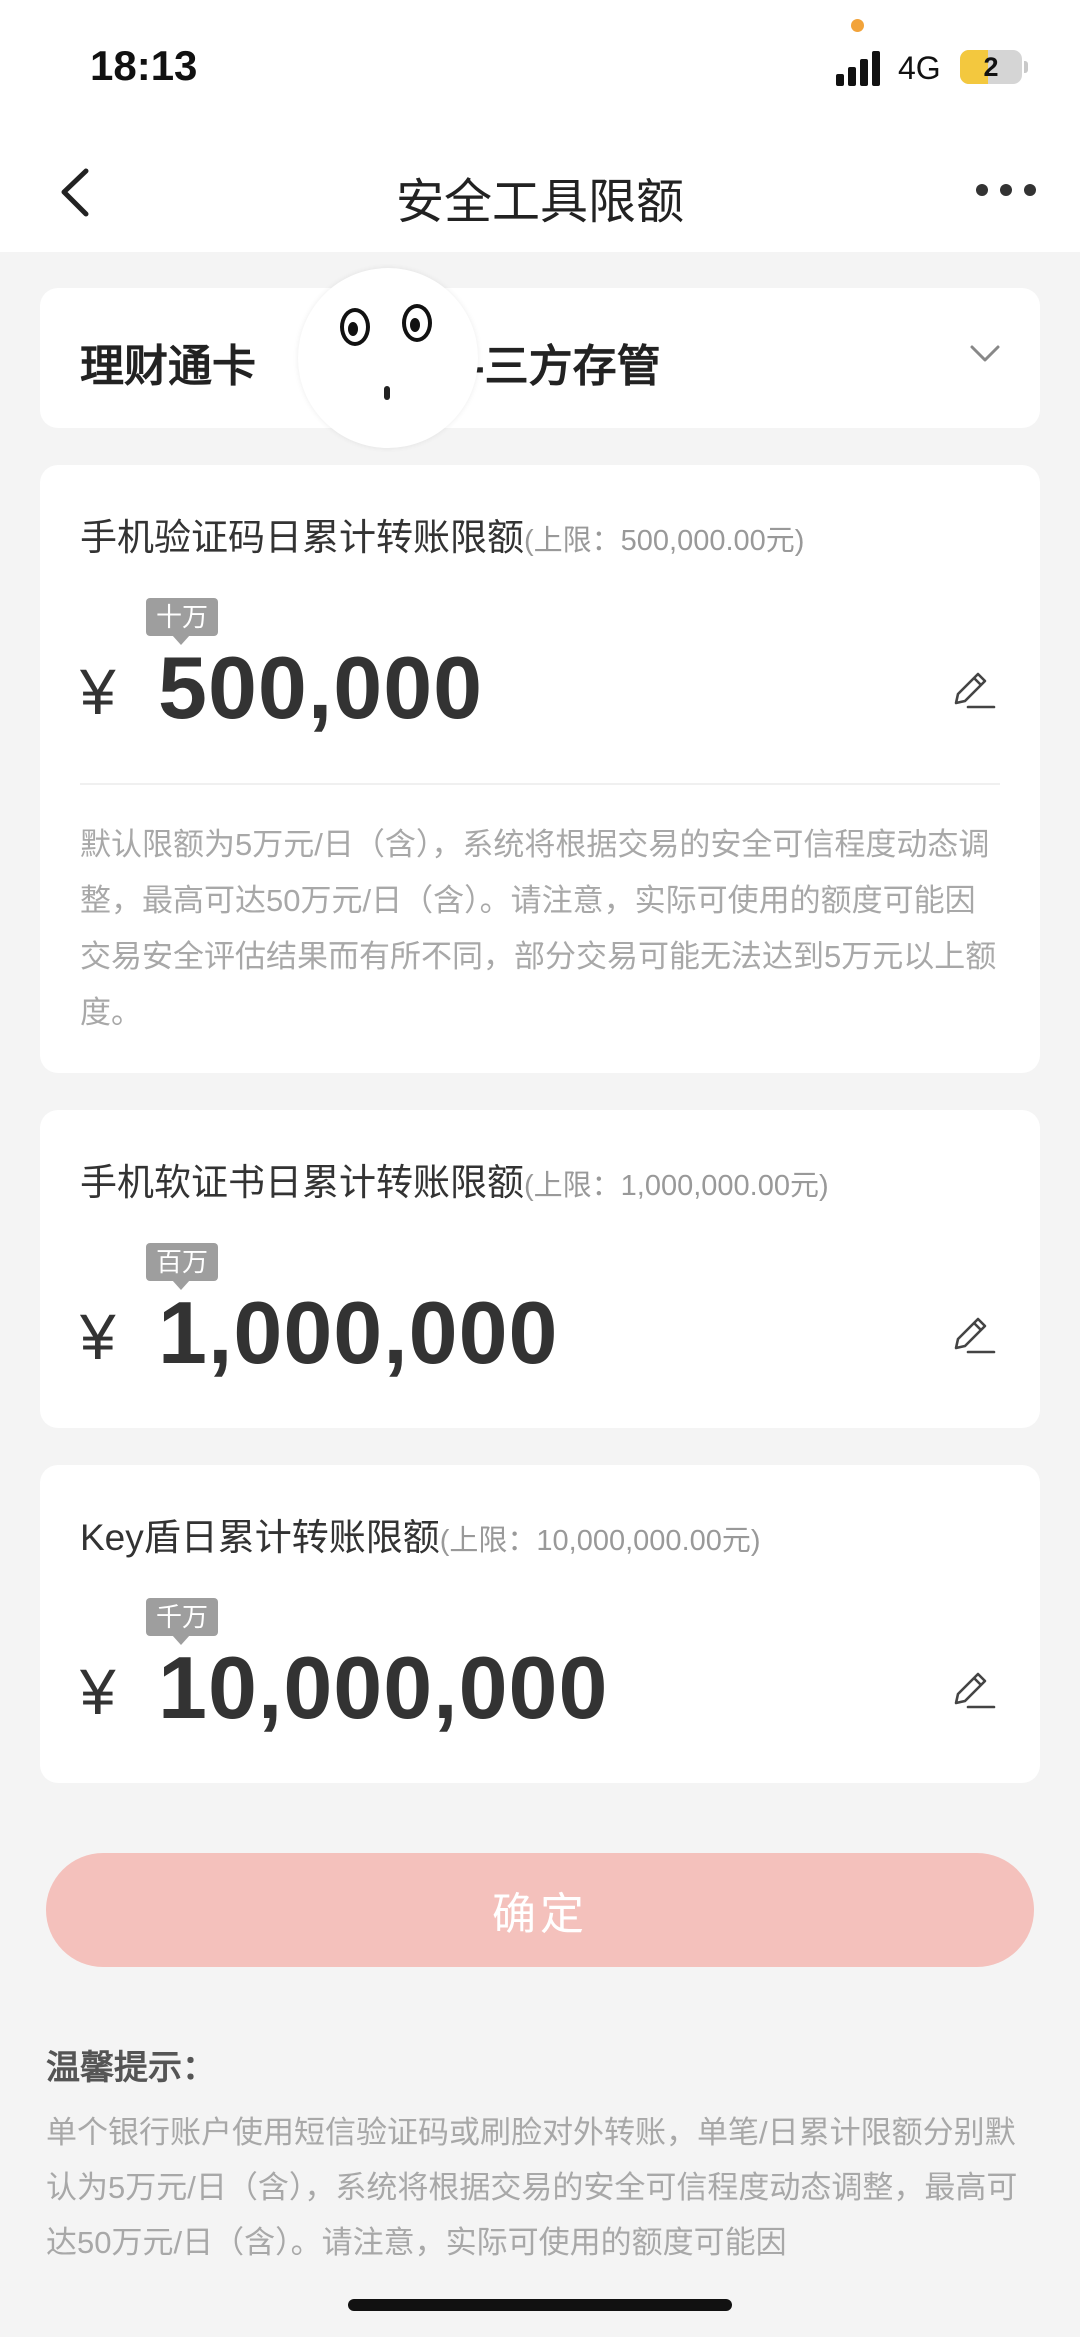  What do you see at coordinates (1026, 67) in the screenshot?
I see `battery-tip` at bounding box center [1026, 67].